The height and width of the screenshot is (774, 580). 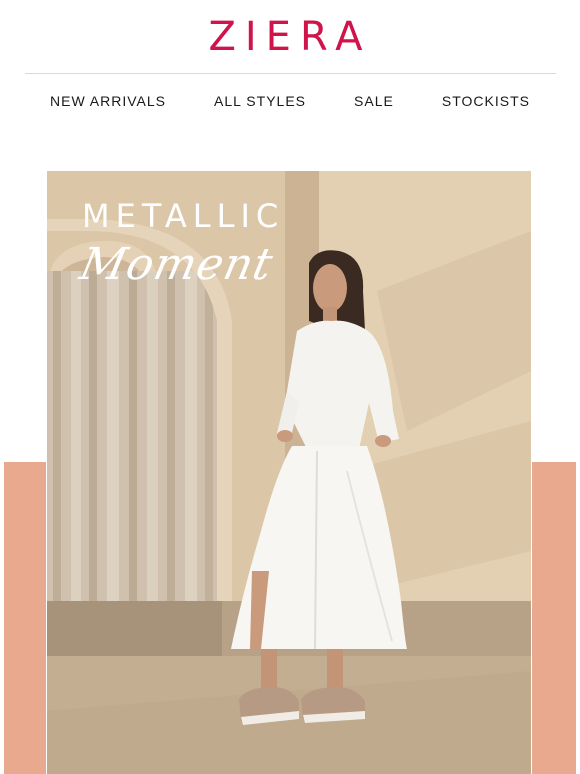 What do you see at coordinates (290, 37) in the screenshot?
I see `brand-logo: ZIERA` at bounding box center [290, 37].